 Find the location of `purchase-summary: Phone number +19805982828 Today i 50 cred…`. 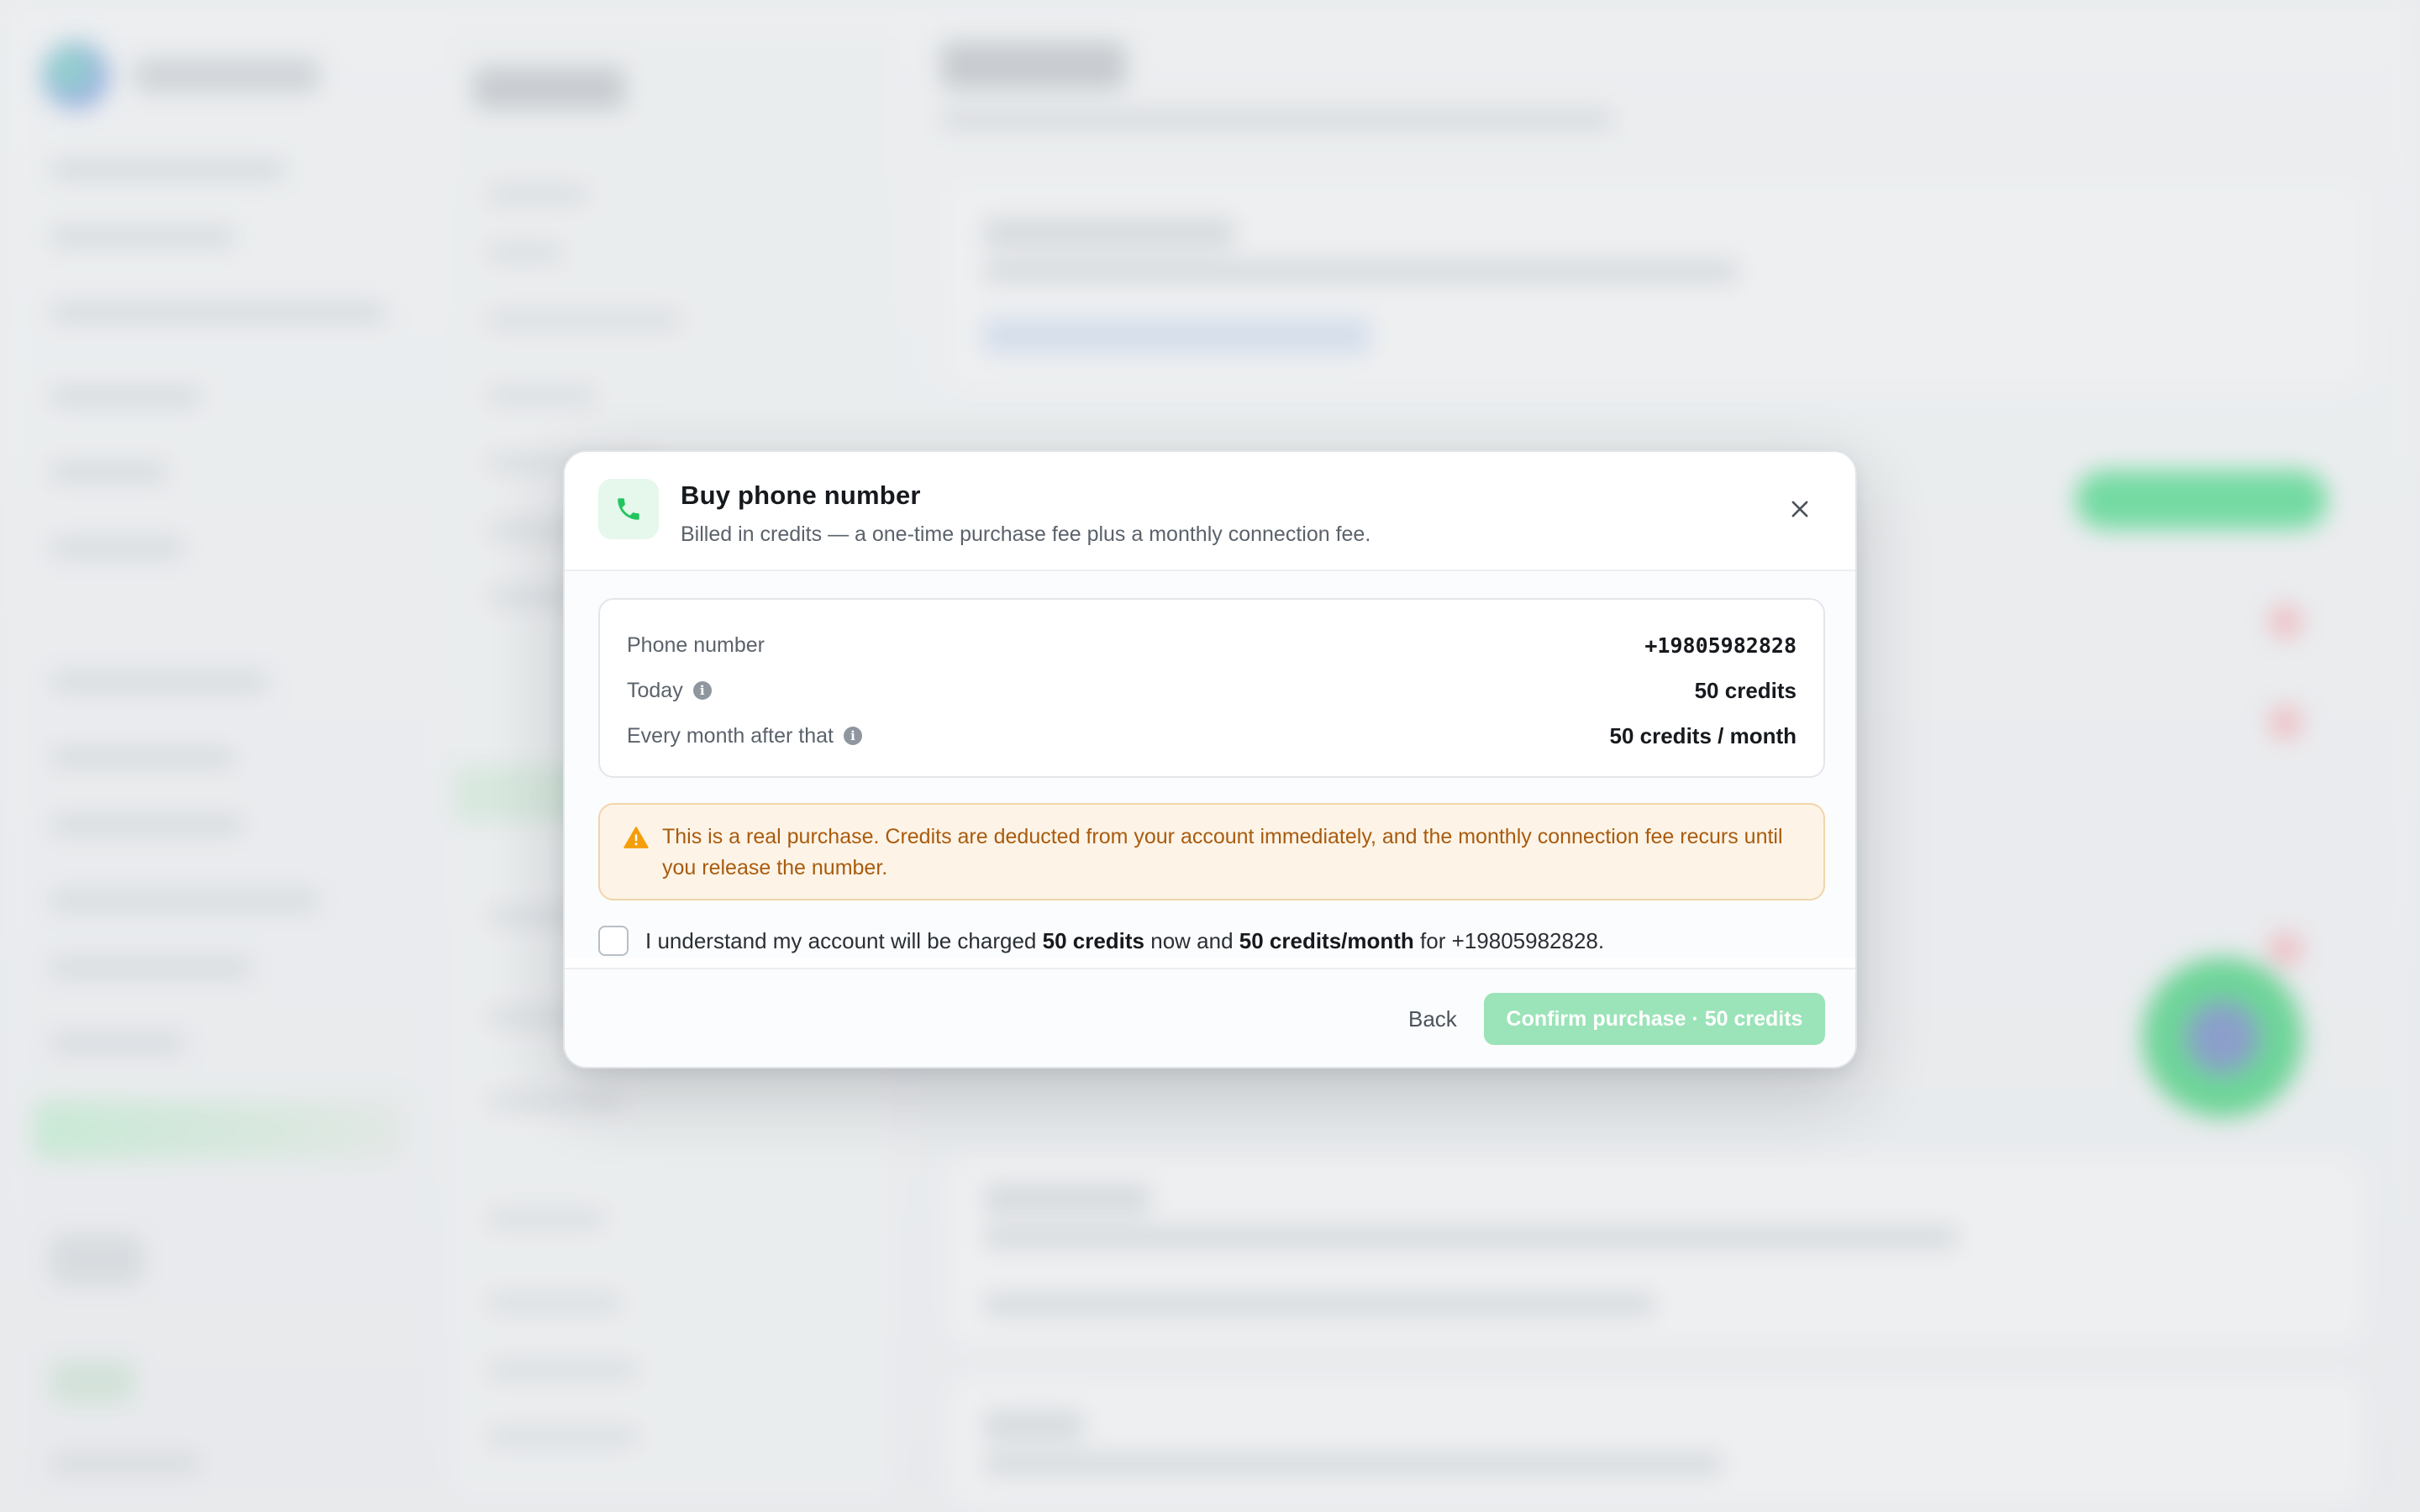

purchase-summary: Phone number +19805982828 Today i 50 cred… is located at coordinates (1211, 688).